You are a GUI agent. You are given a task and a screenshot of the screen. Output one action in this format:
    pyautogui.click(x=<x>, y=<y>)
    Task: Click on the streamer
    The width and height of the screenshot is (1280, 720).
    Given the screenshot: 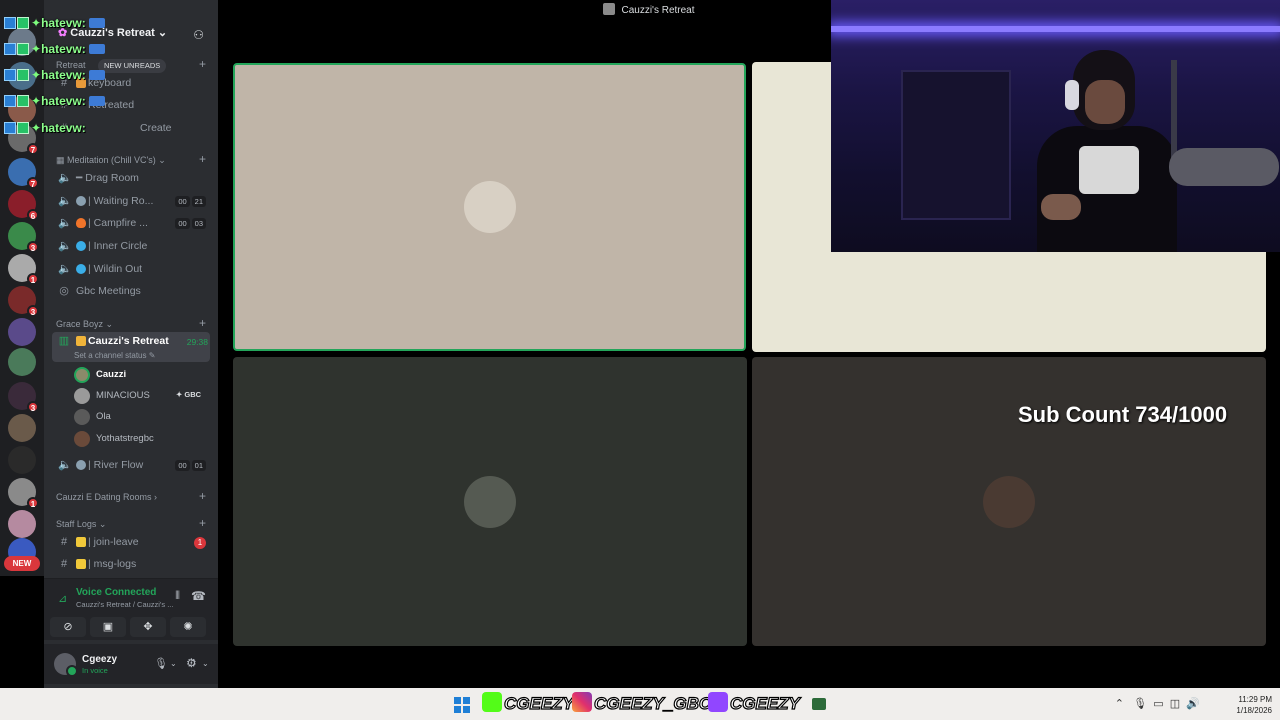 What is the action you would take?
    pyautogui.click(x=1106, y=146)
    